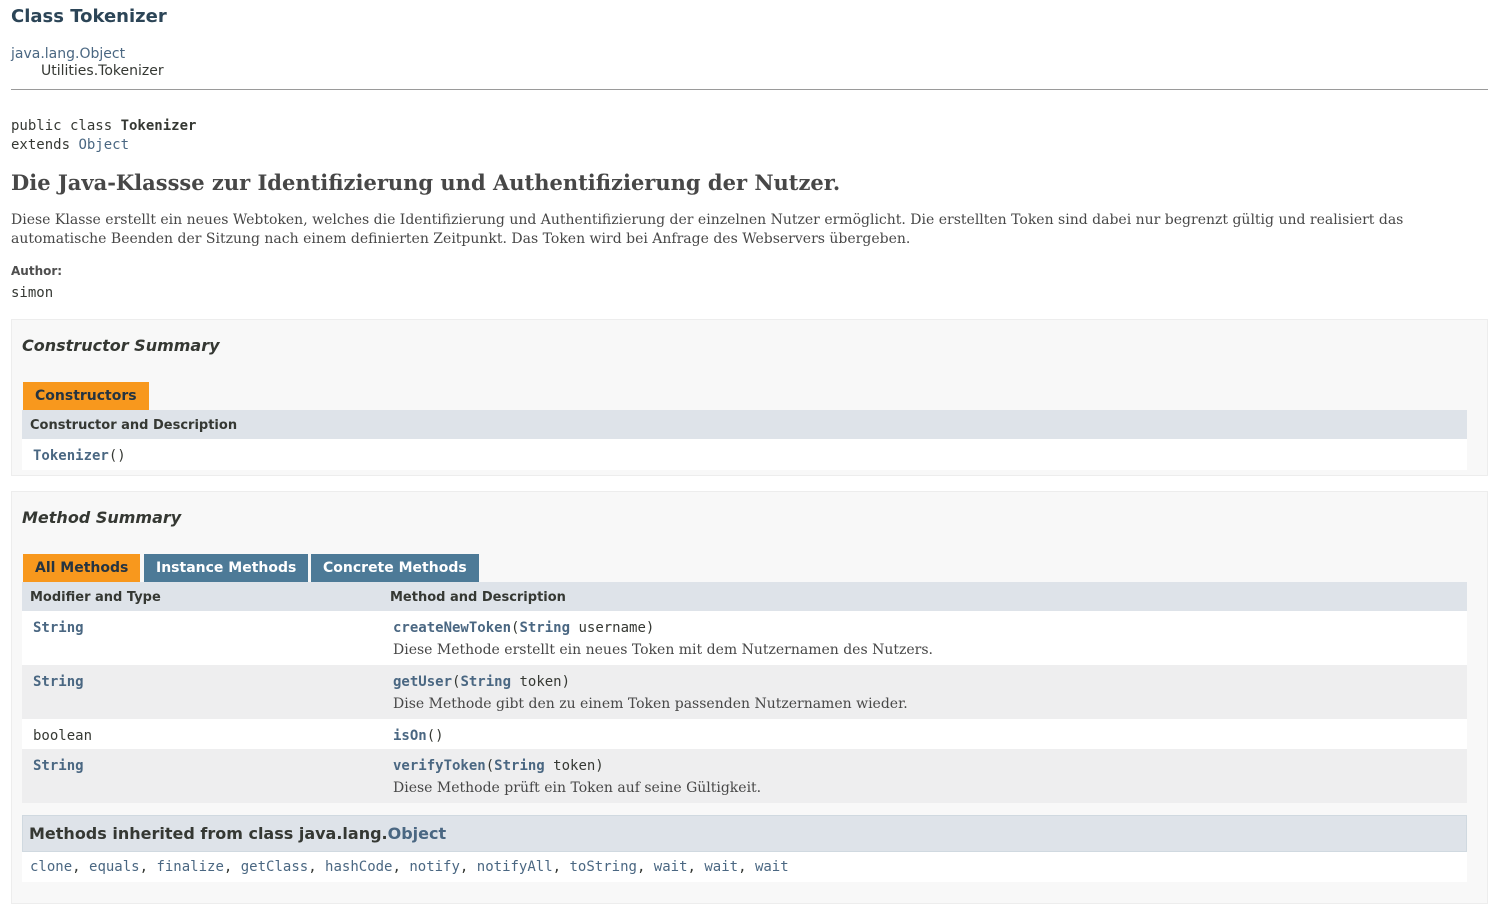  Describe the element at coordinates (744, 734) in the screenshot. I see `table-row: boolean isOn()` at that location.